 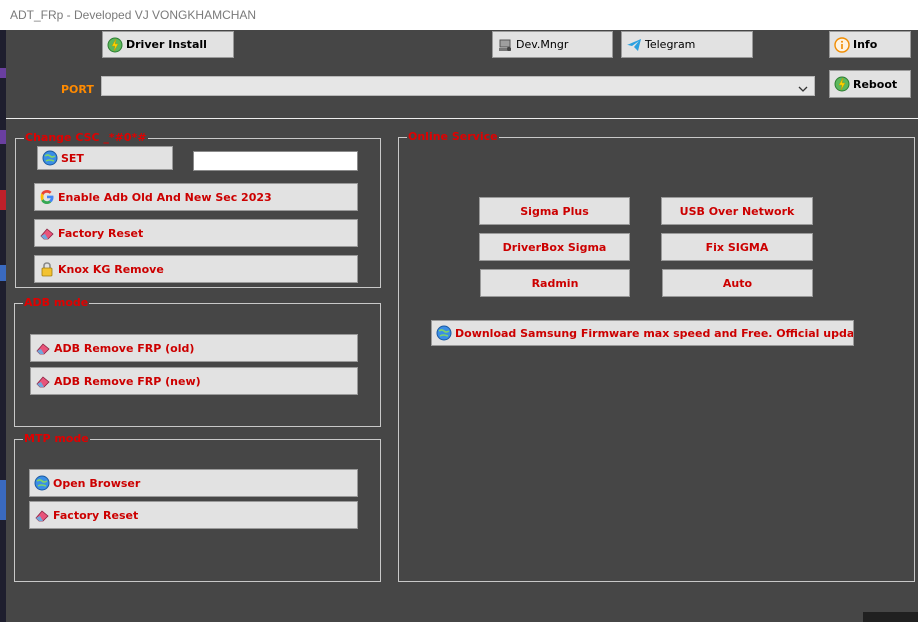 I want to click on set-csc-label: SET, so click(x=72, y=158).